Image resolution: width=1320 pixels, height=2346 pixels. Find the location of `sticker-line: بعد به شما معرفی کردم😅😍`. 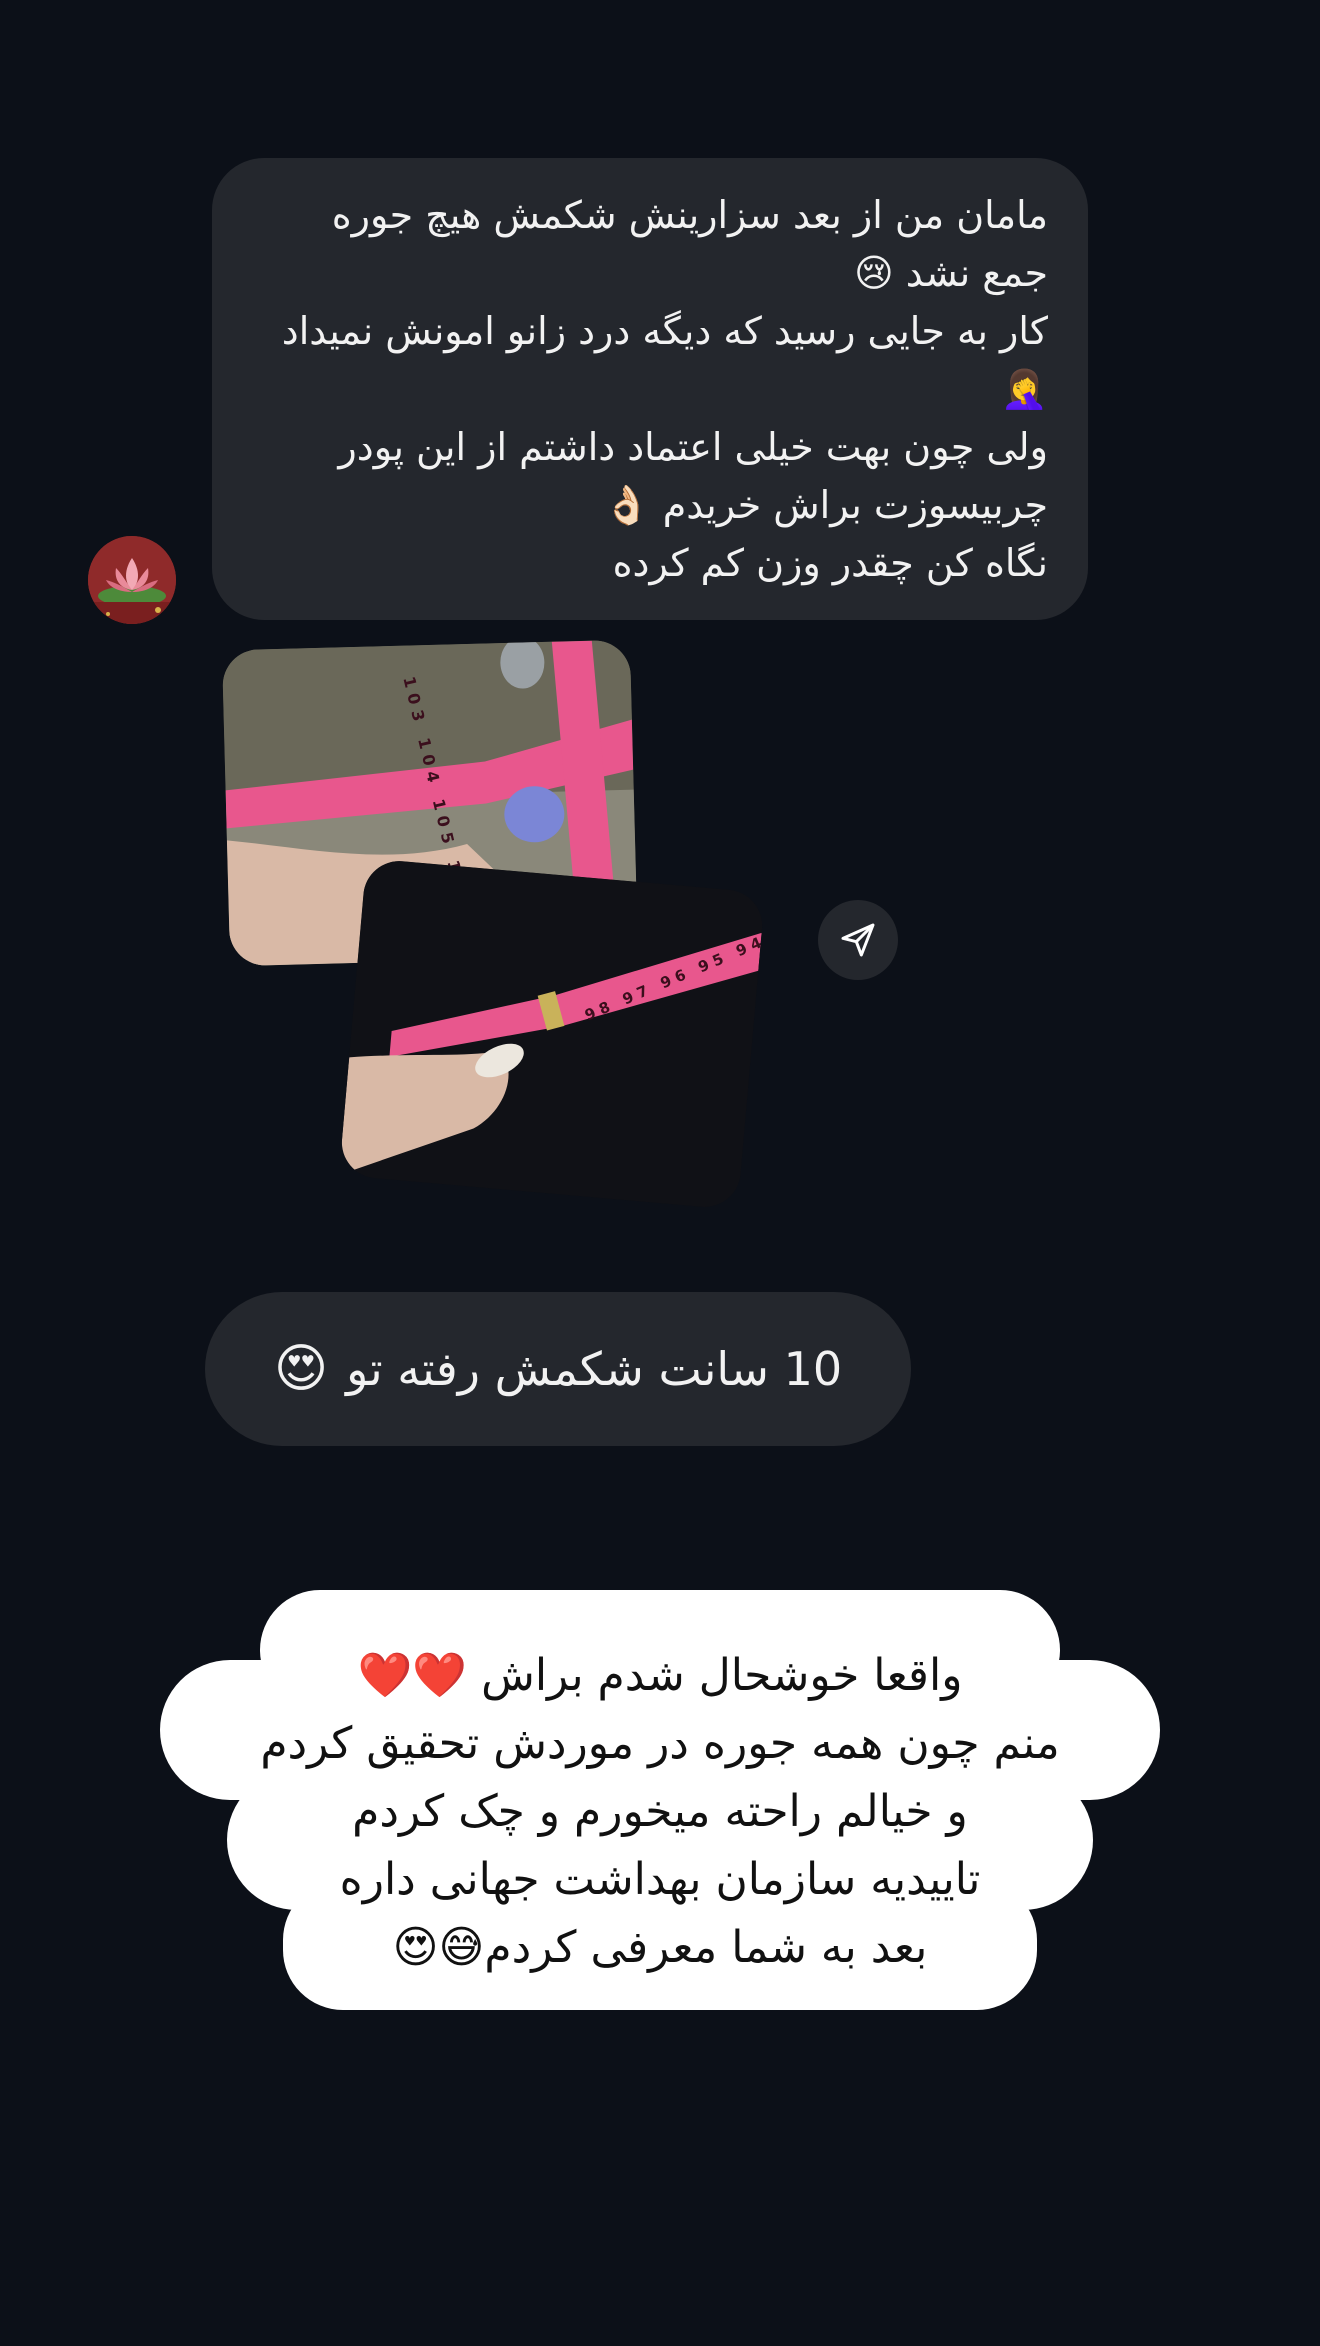

sticker-line: بعد به شما معرفی کردم😅😍 is located at coordinates (660, 1947).